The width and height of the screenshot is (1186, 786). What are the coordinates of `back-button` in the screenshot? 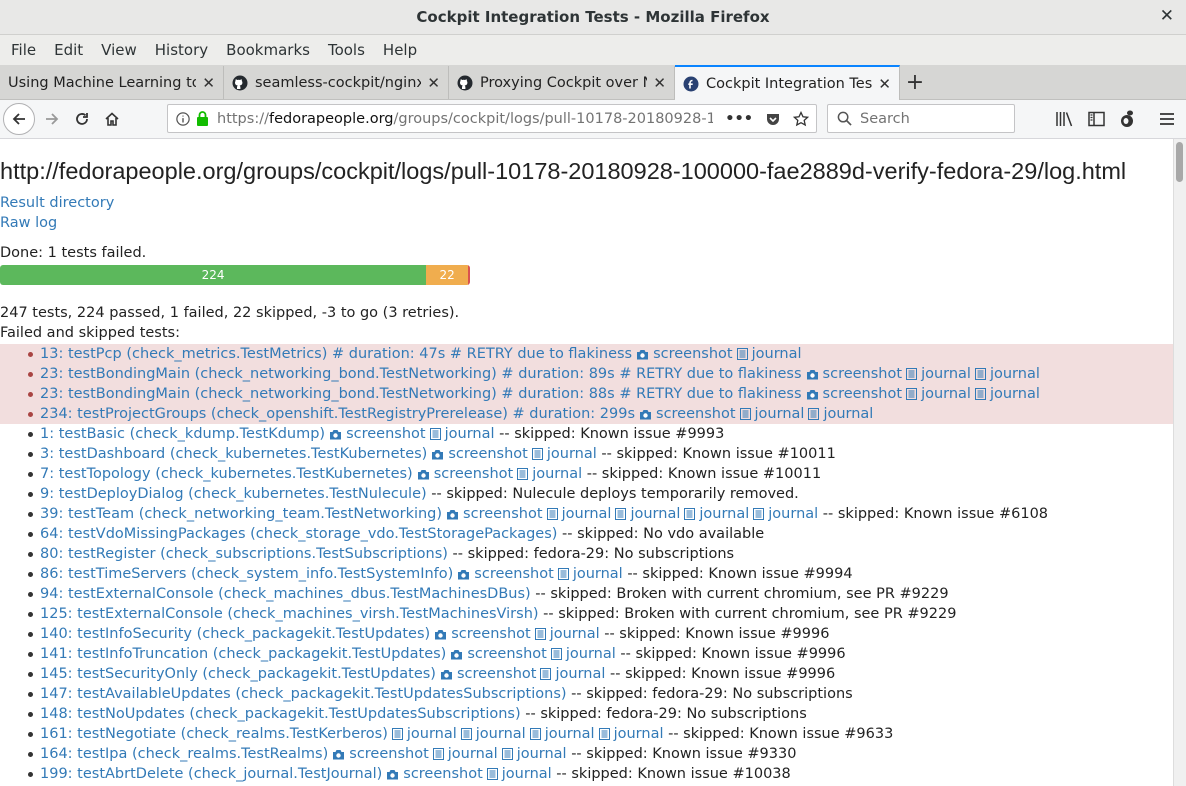 It's located at (19, 119).